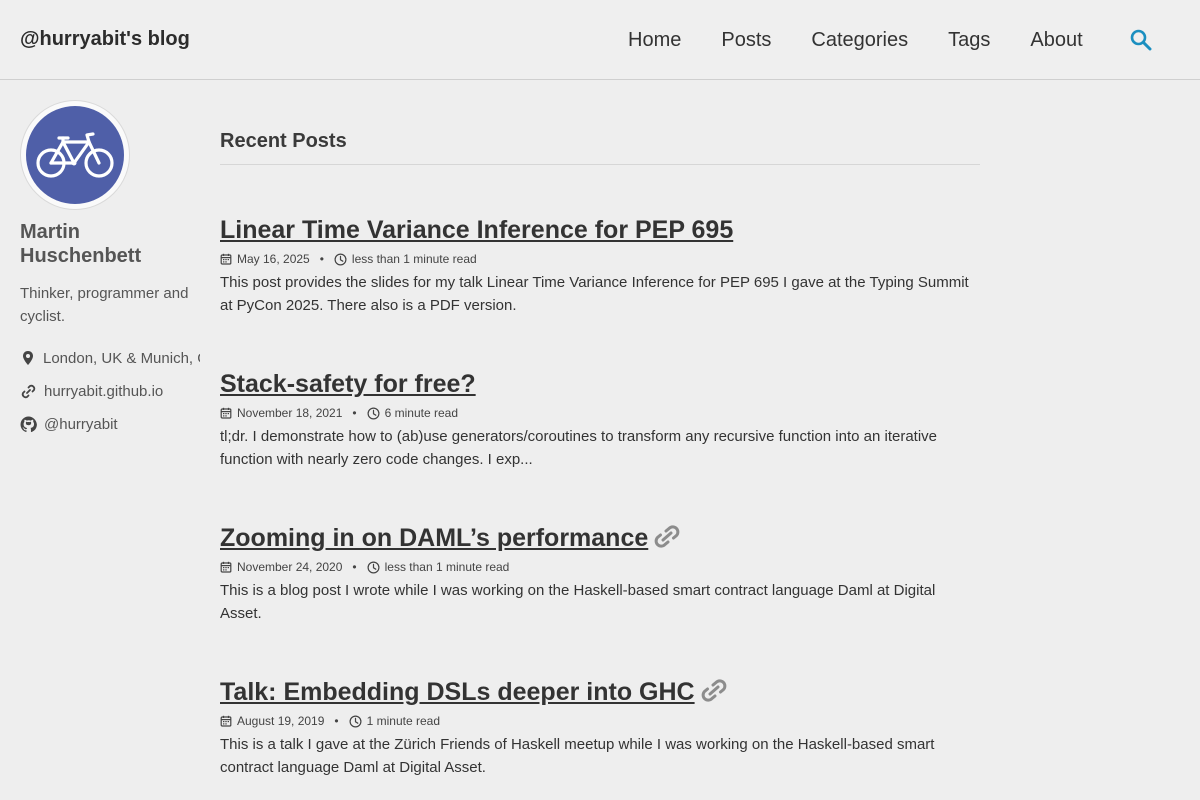 The width and height of the screenshot is (1200, 800). What do you see at coordinates (969, 40) in the screenshot?
I see `nav-tags: Tags` at bounding box center [969, 40].